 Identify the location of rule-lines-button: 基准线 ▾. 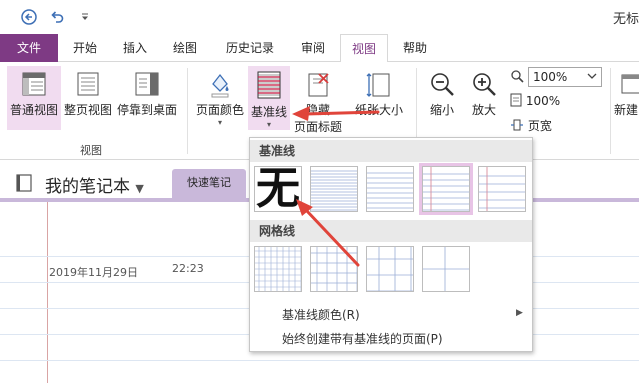
(269, 98).